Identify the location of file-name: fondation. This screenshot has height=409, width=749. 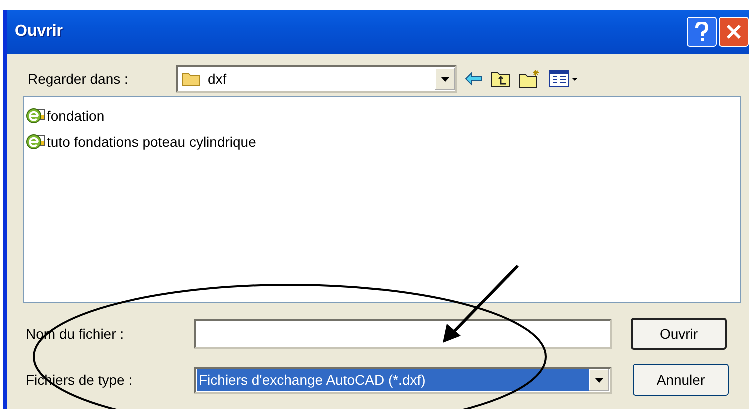
(76, 116).